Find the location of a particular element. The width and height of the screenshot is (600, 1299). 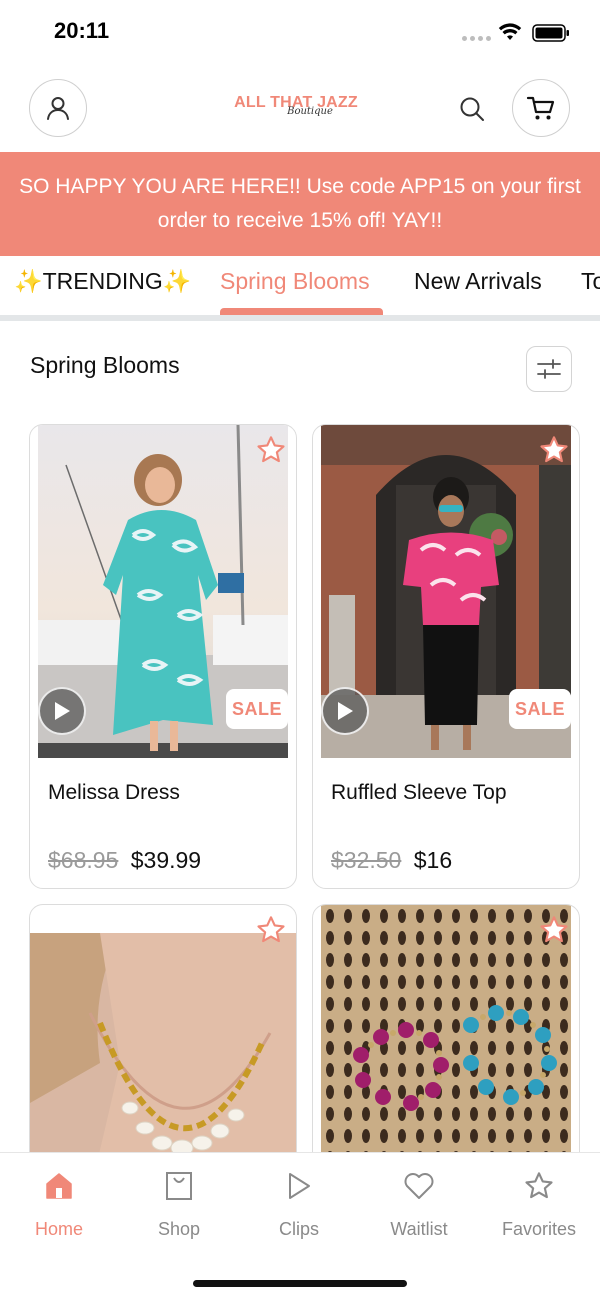

app-header: ALL THAT JAZZ Boutique is located at coordinates (300, 109).